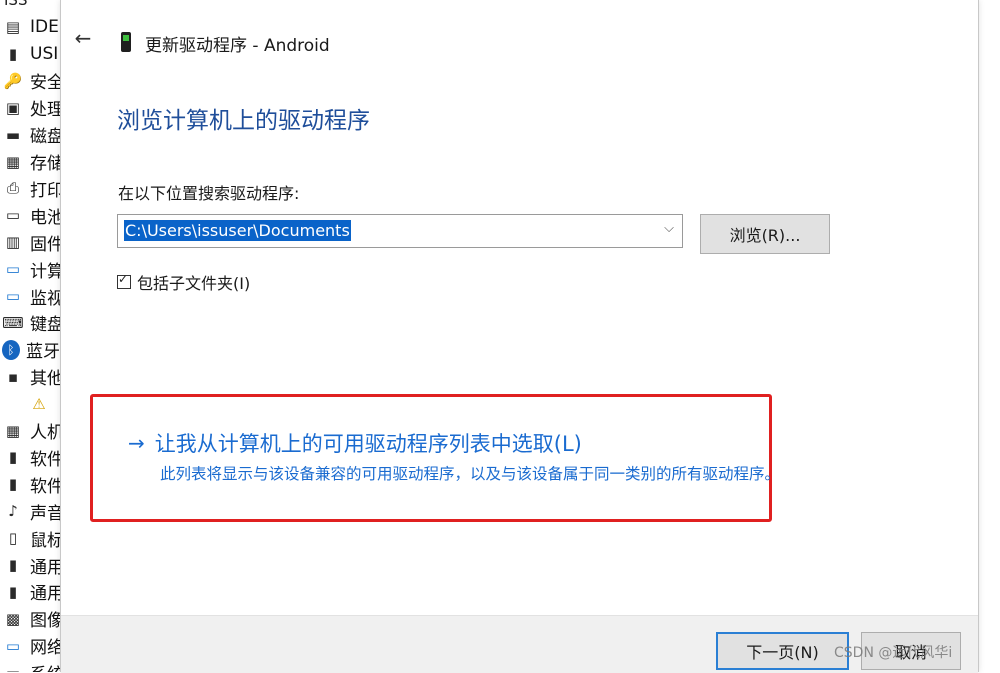  What do you see at coordinates (13, 591) in the screenshot?
I see `usb-device-icon: ▮` at bounding box center [13, 591].